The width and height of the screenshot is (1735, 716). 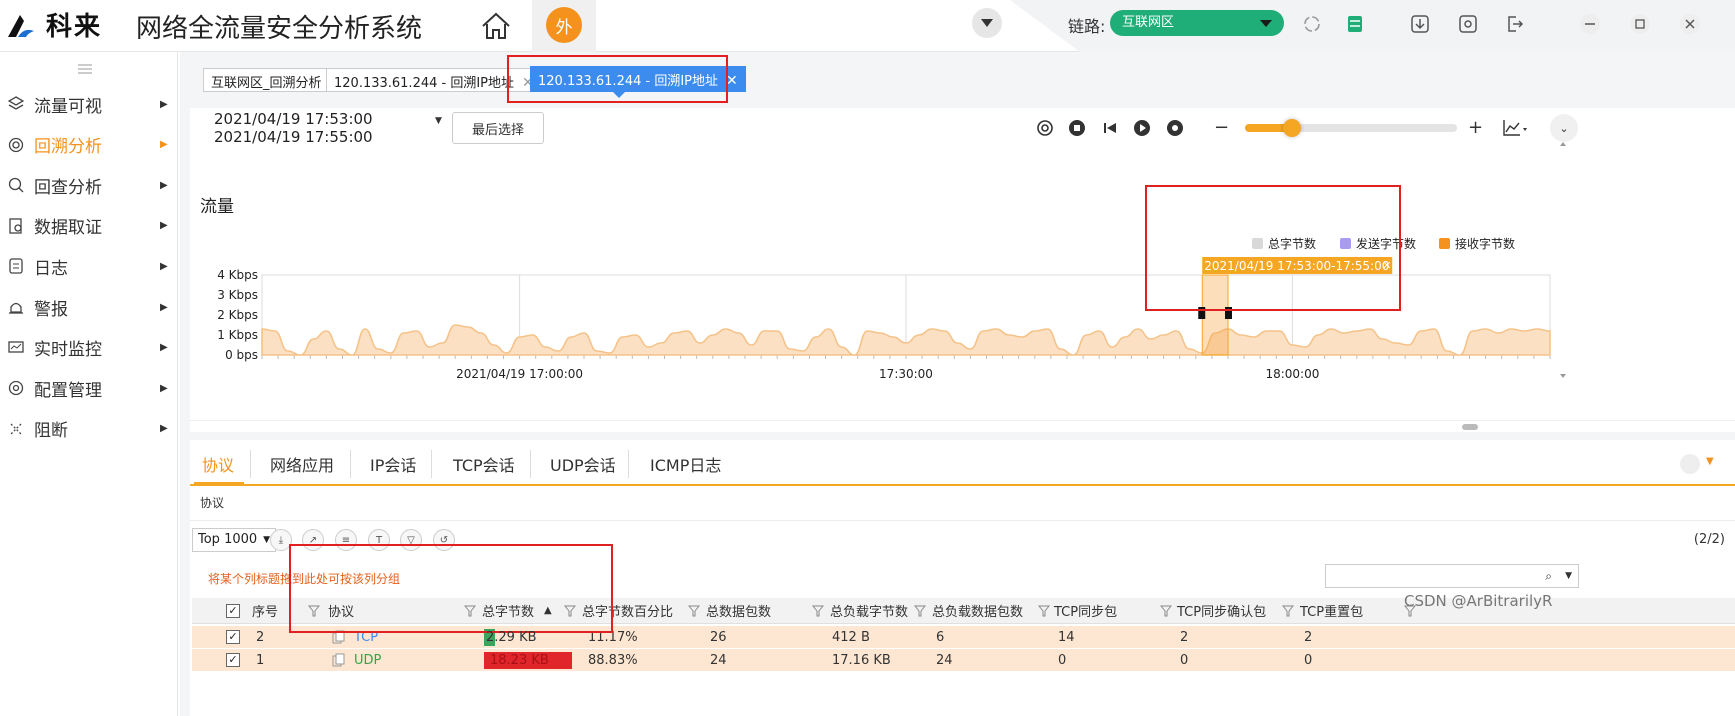 What do you see at coordinates (1175, 128) in the screenshot?
I see `record-icon` at bounding box center [1175, 128].